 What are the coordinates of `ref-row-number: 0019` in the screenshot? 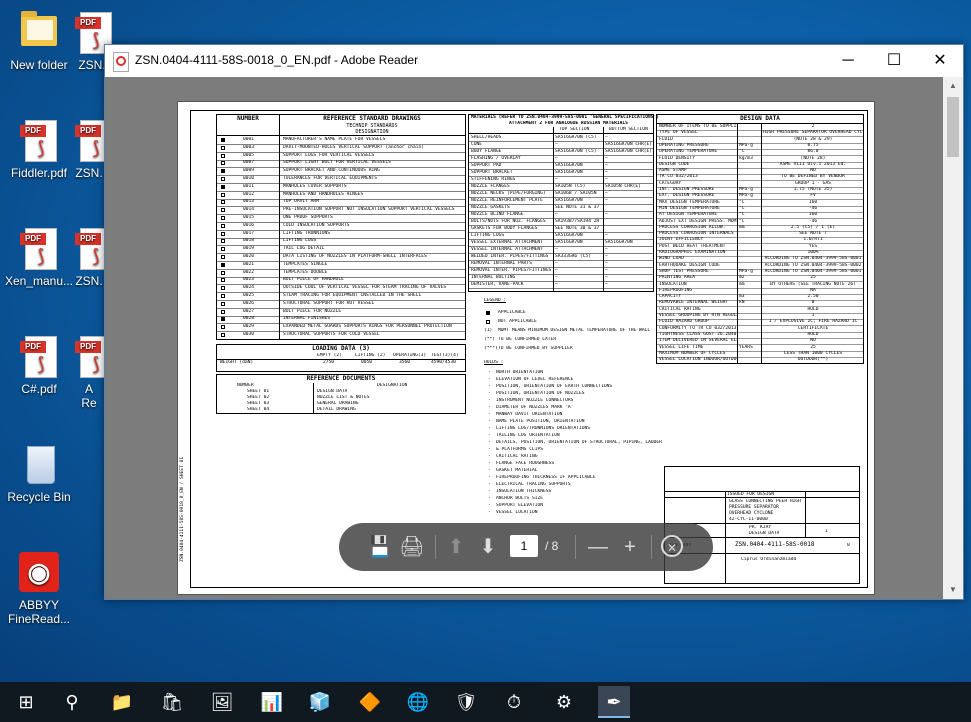 It's located at (249, 249).